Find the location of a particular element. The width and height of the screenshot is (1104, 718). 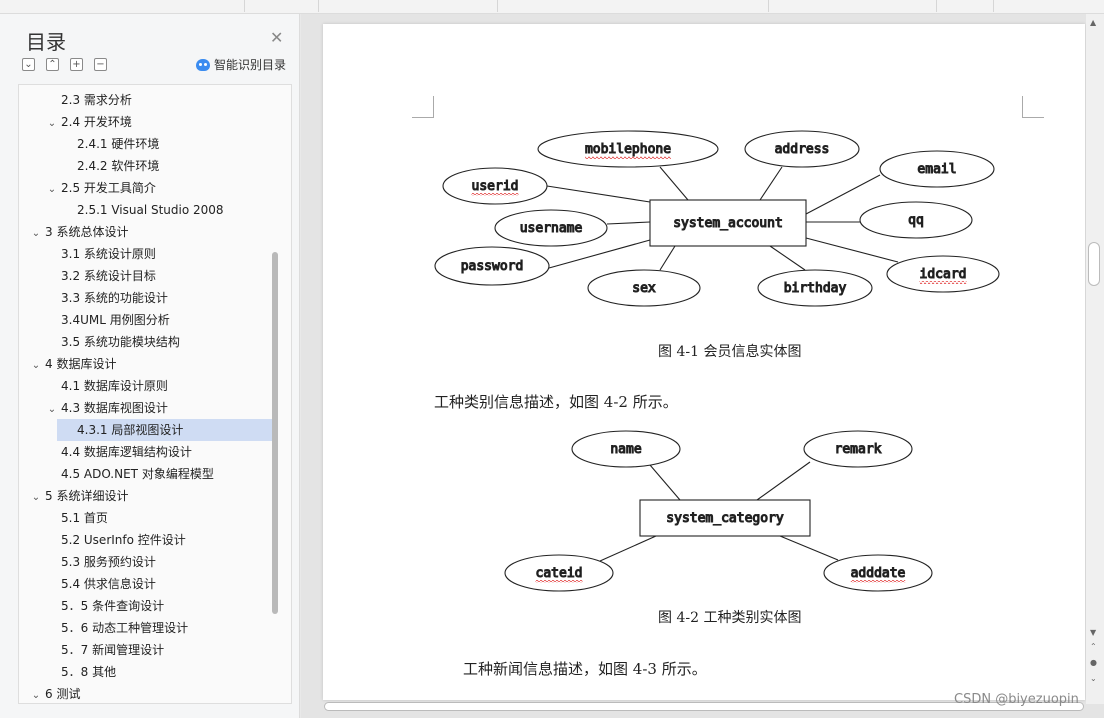

attribute-label: sex is located at coordinates (644, 288).